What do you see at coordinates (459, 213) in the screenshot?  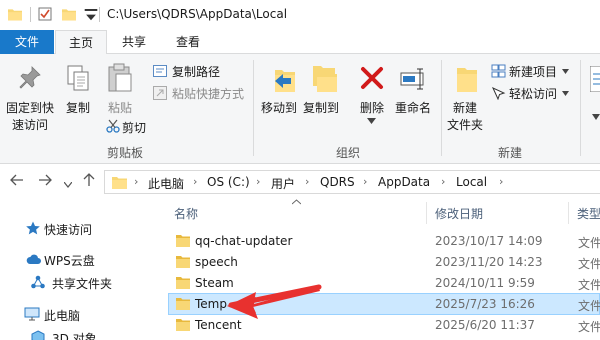 I see `column-header-modified: 修改日期` at bounding box center [459, 213].